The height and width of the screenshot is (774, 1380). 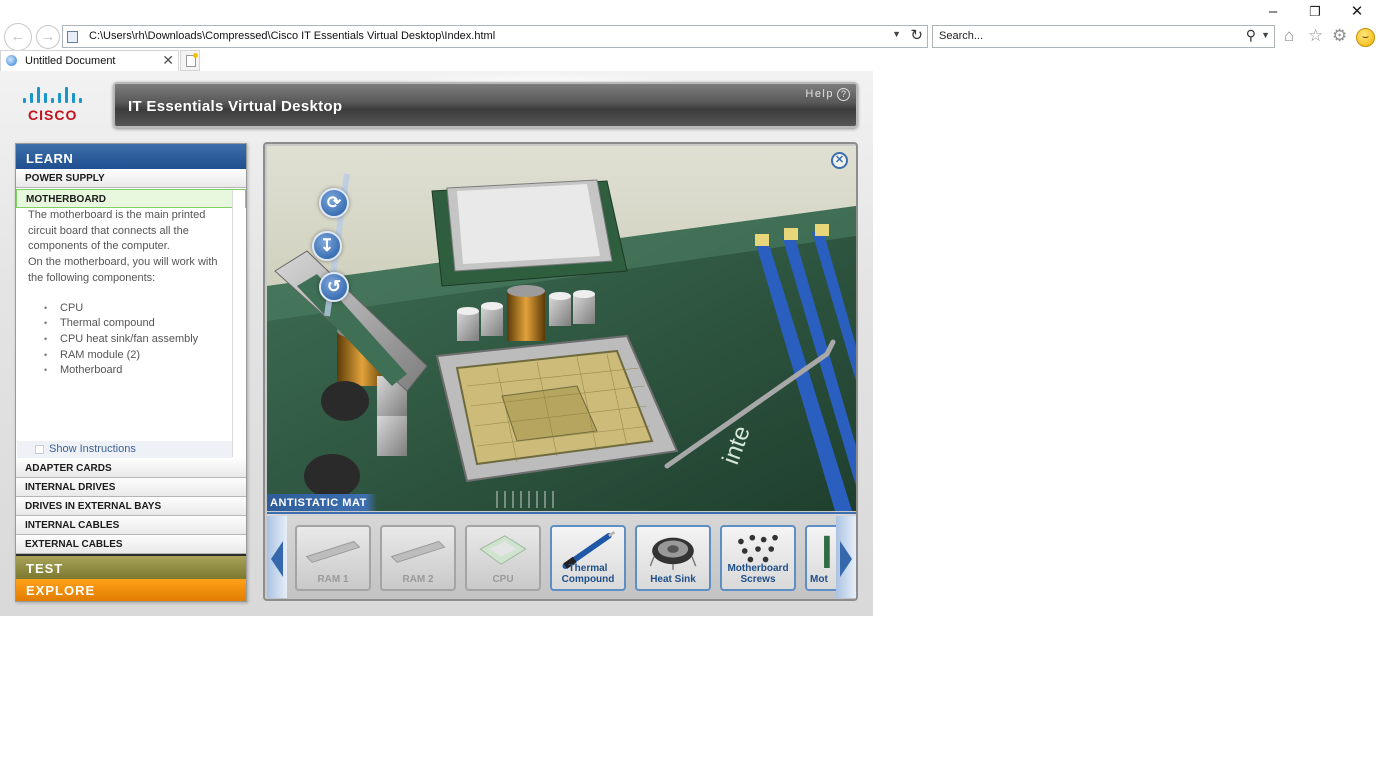 I want to click on tray-scroll-right-button, so click(x=846, y=557).